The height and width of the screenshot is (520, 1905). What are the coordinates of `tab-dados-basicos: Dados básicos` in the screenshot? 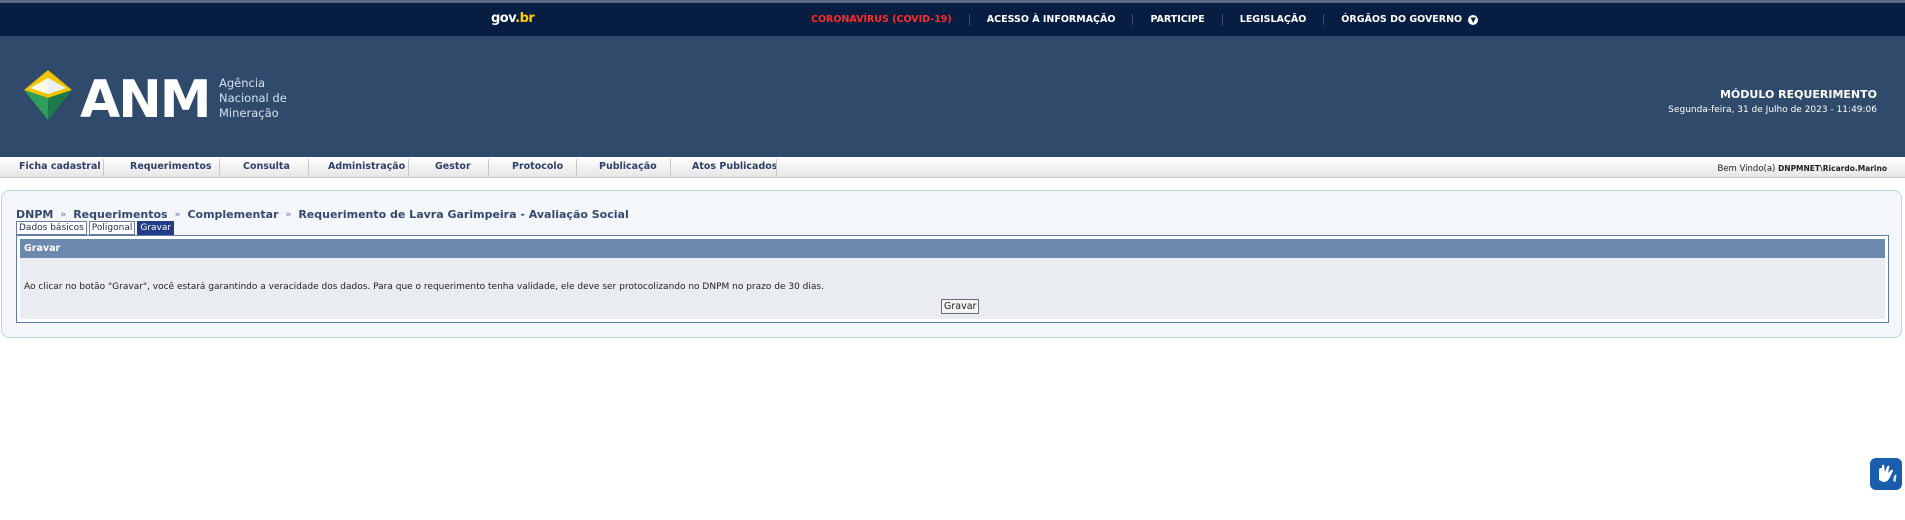 It's located at (51, 228).